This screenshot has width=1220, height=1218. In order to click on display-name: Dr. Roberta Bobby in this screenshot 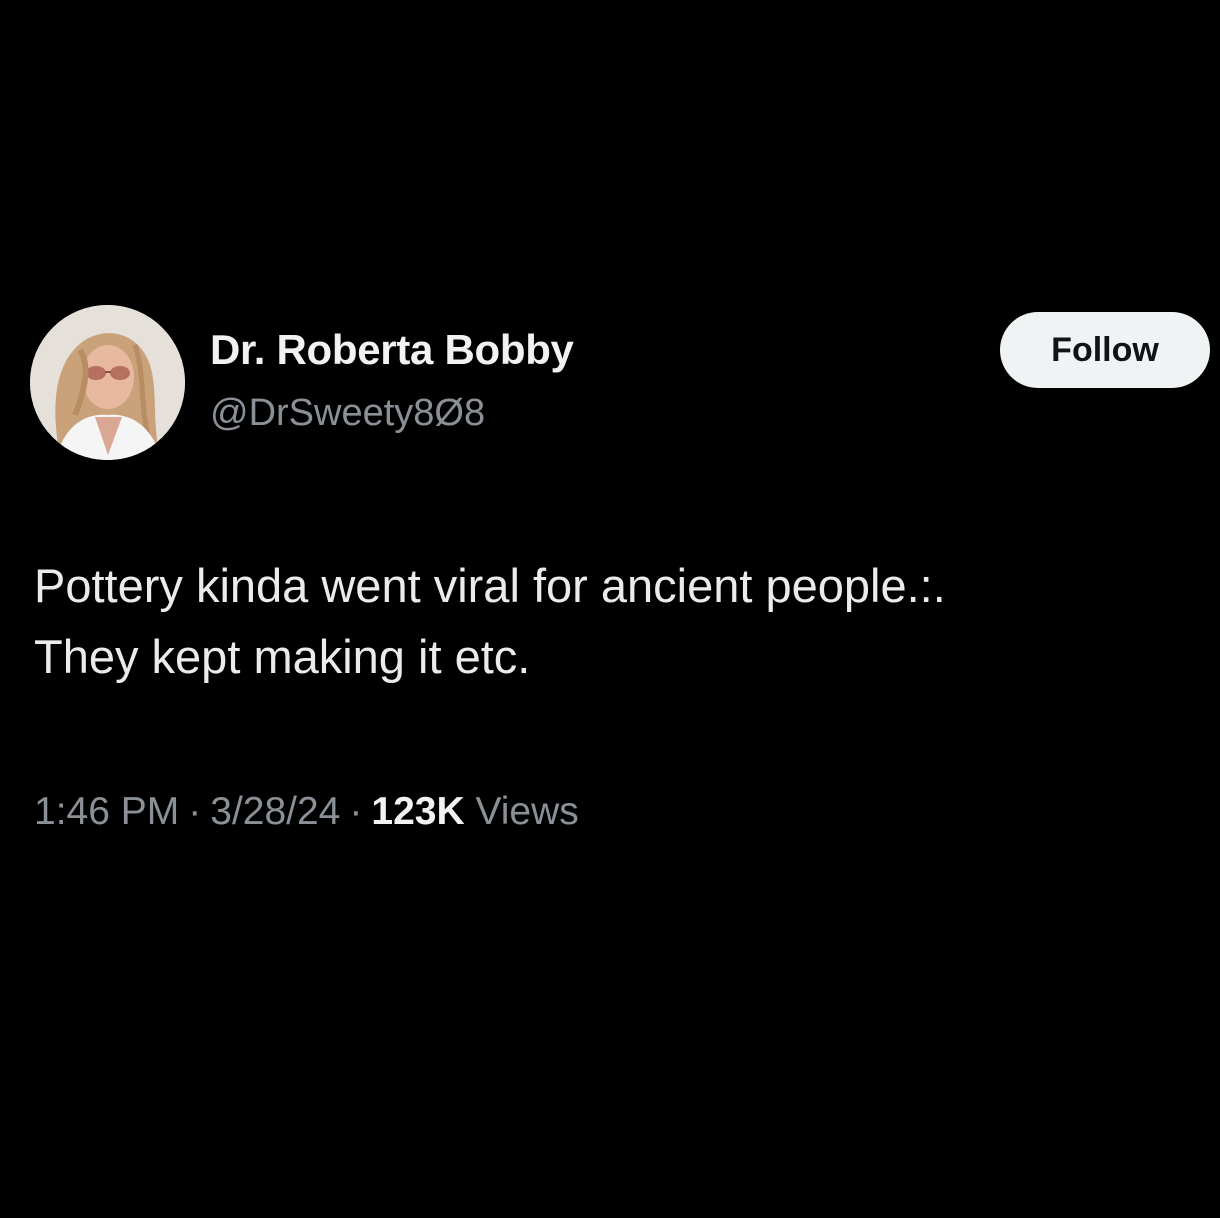, I will do `click(392, 350)`.